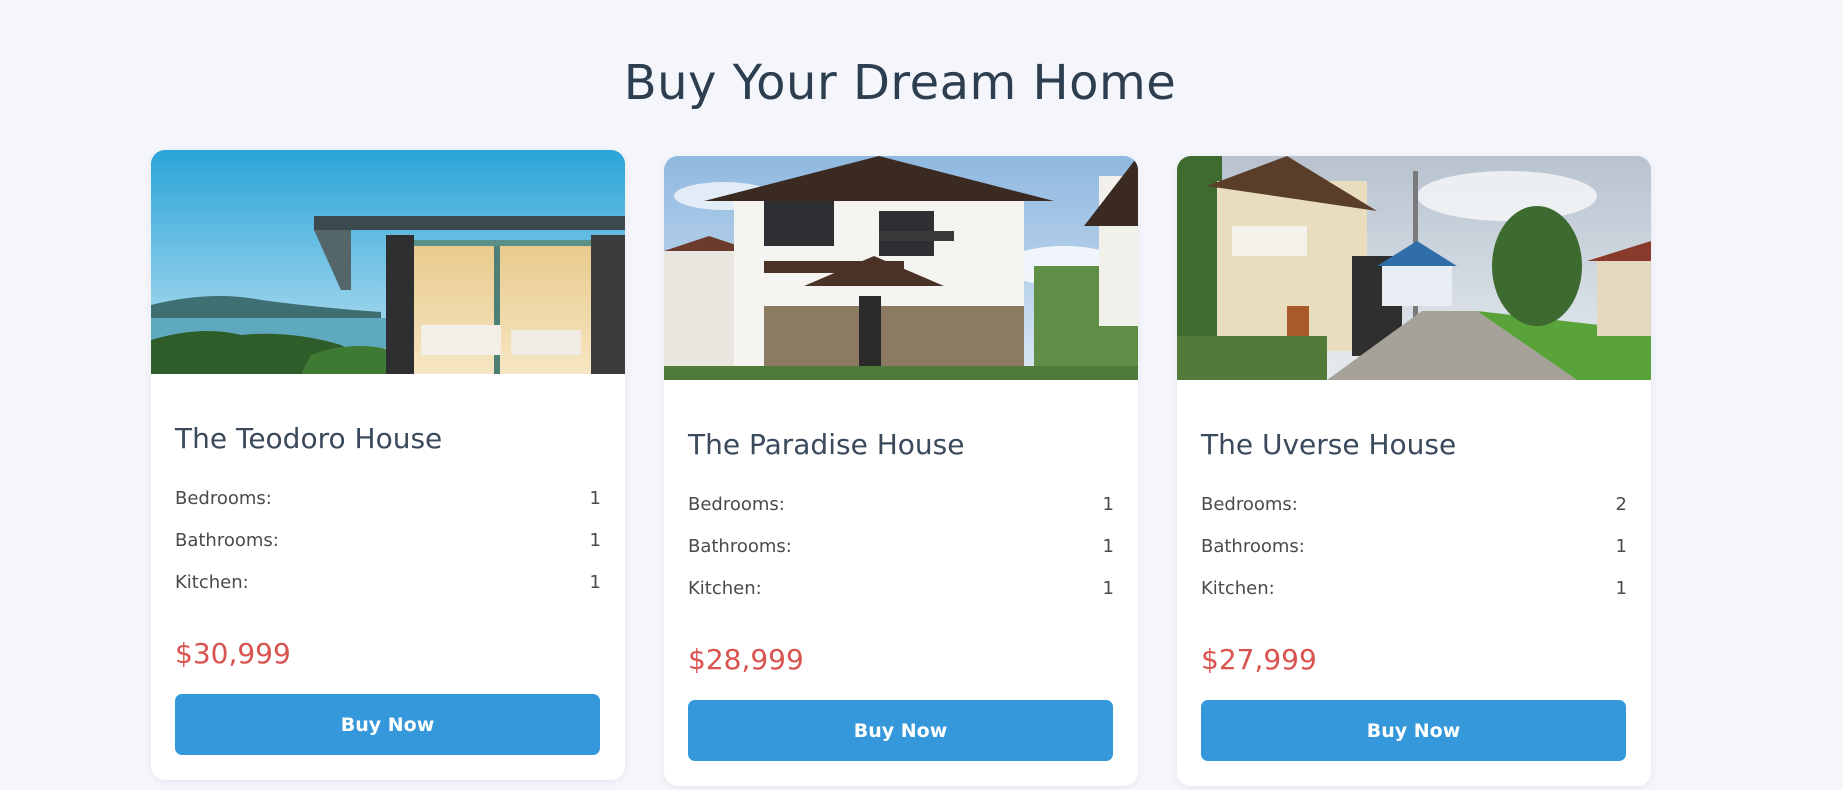 The width and height of the screenshot is (1843, 790). Describe the element at coordinates (1414, 504) in the screenshot. I see `spec-row-bedrooms: Bedrooms: 2` at that location.